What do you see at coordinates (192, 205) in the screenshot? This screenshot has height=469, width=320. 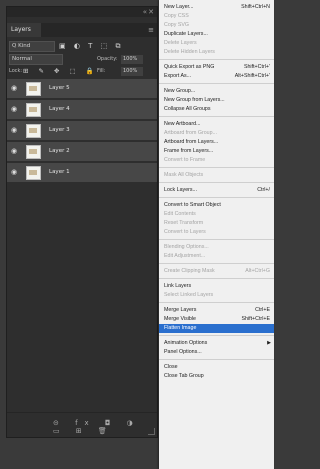 I see `menu-item-label: Convert to Smart Object` at bounding box center [192, 205].